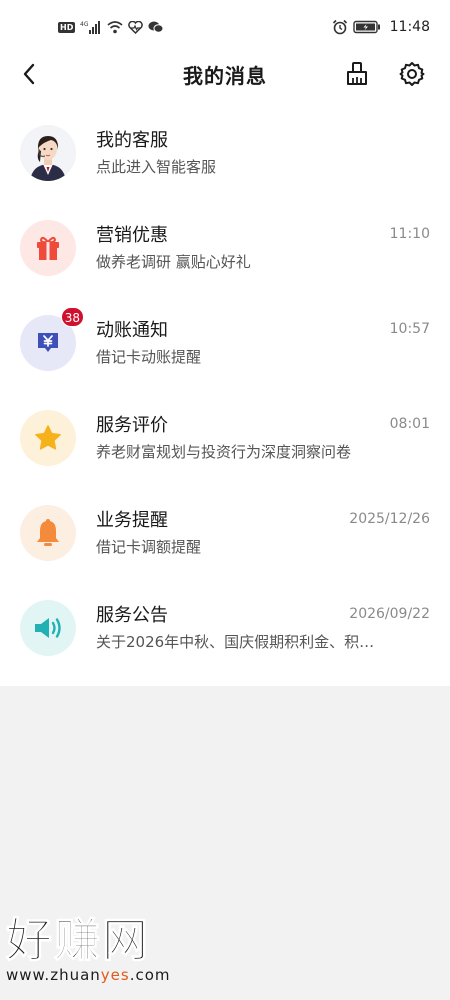  I want to click on unread-badge: 38, so click(72, 317).